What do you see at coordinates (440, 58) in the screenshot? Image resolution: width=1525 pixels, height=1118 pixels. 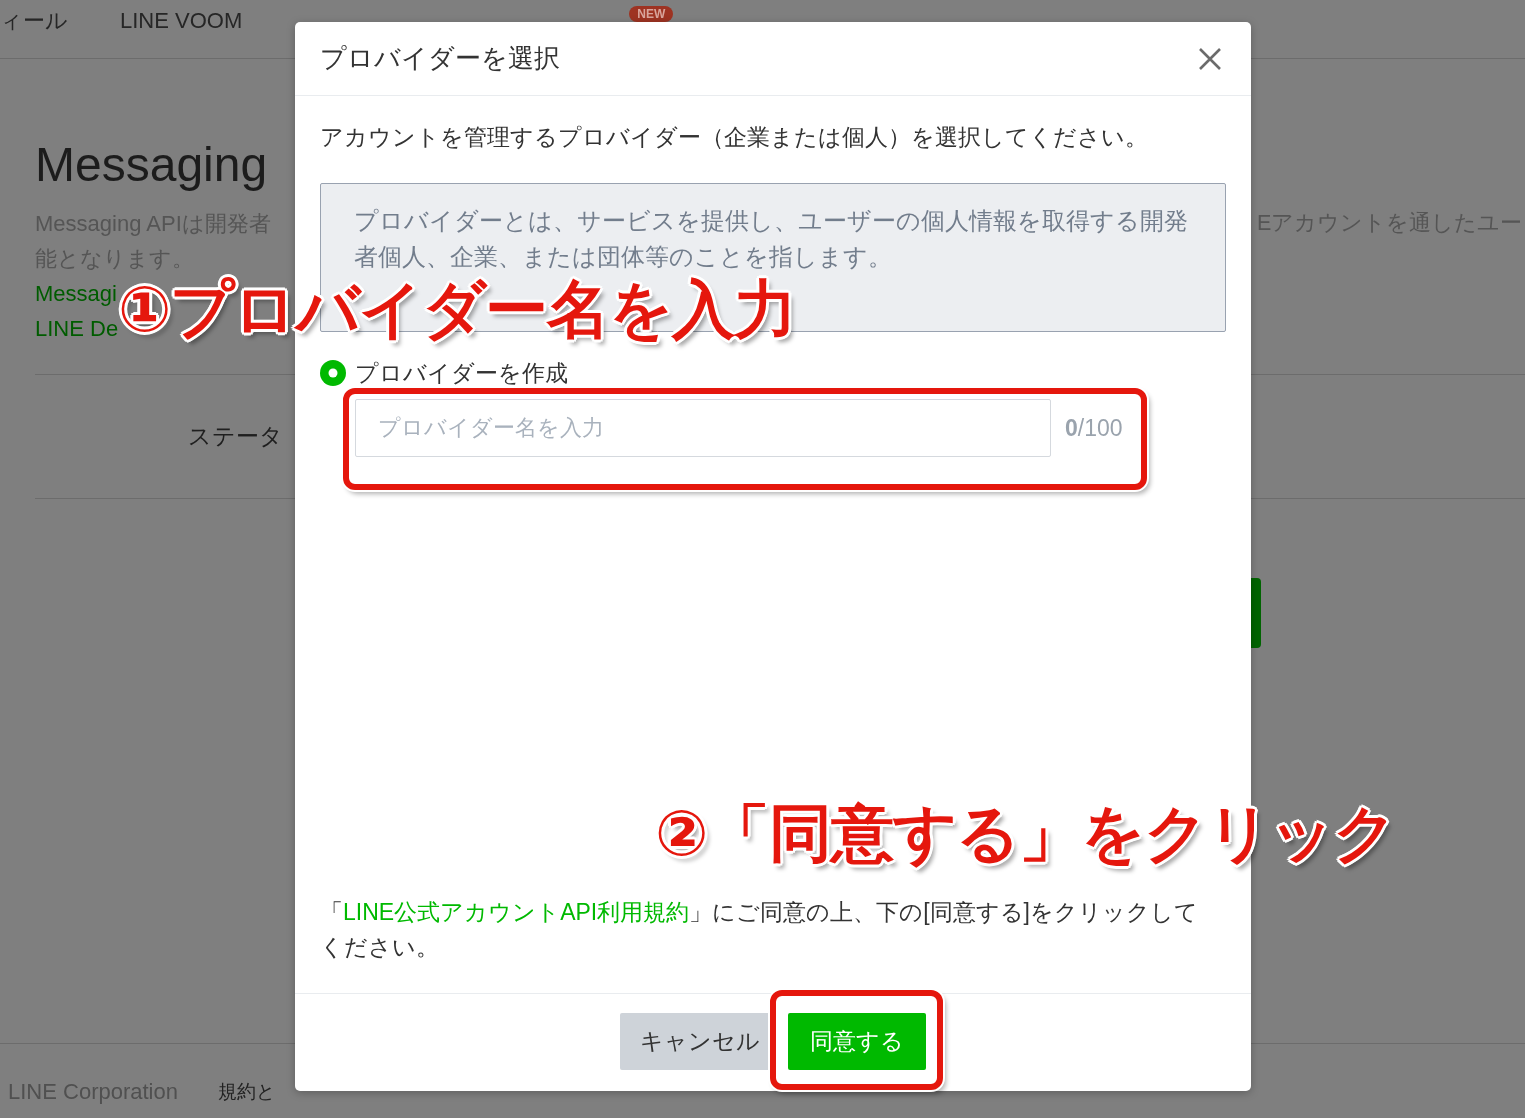 I see `dialog-title: プロバイダーを選択` at bounding box center [440, 58].